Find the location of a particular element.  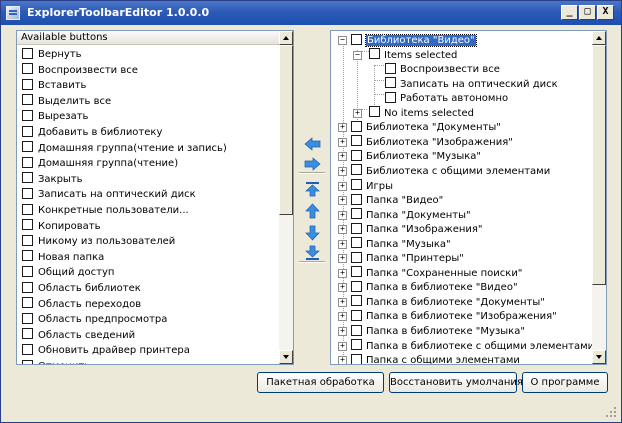

list-item: Отменить is located at coordinates (56, 361).